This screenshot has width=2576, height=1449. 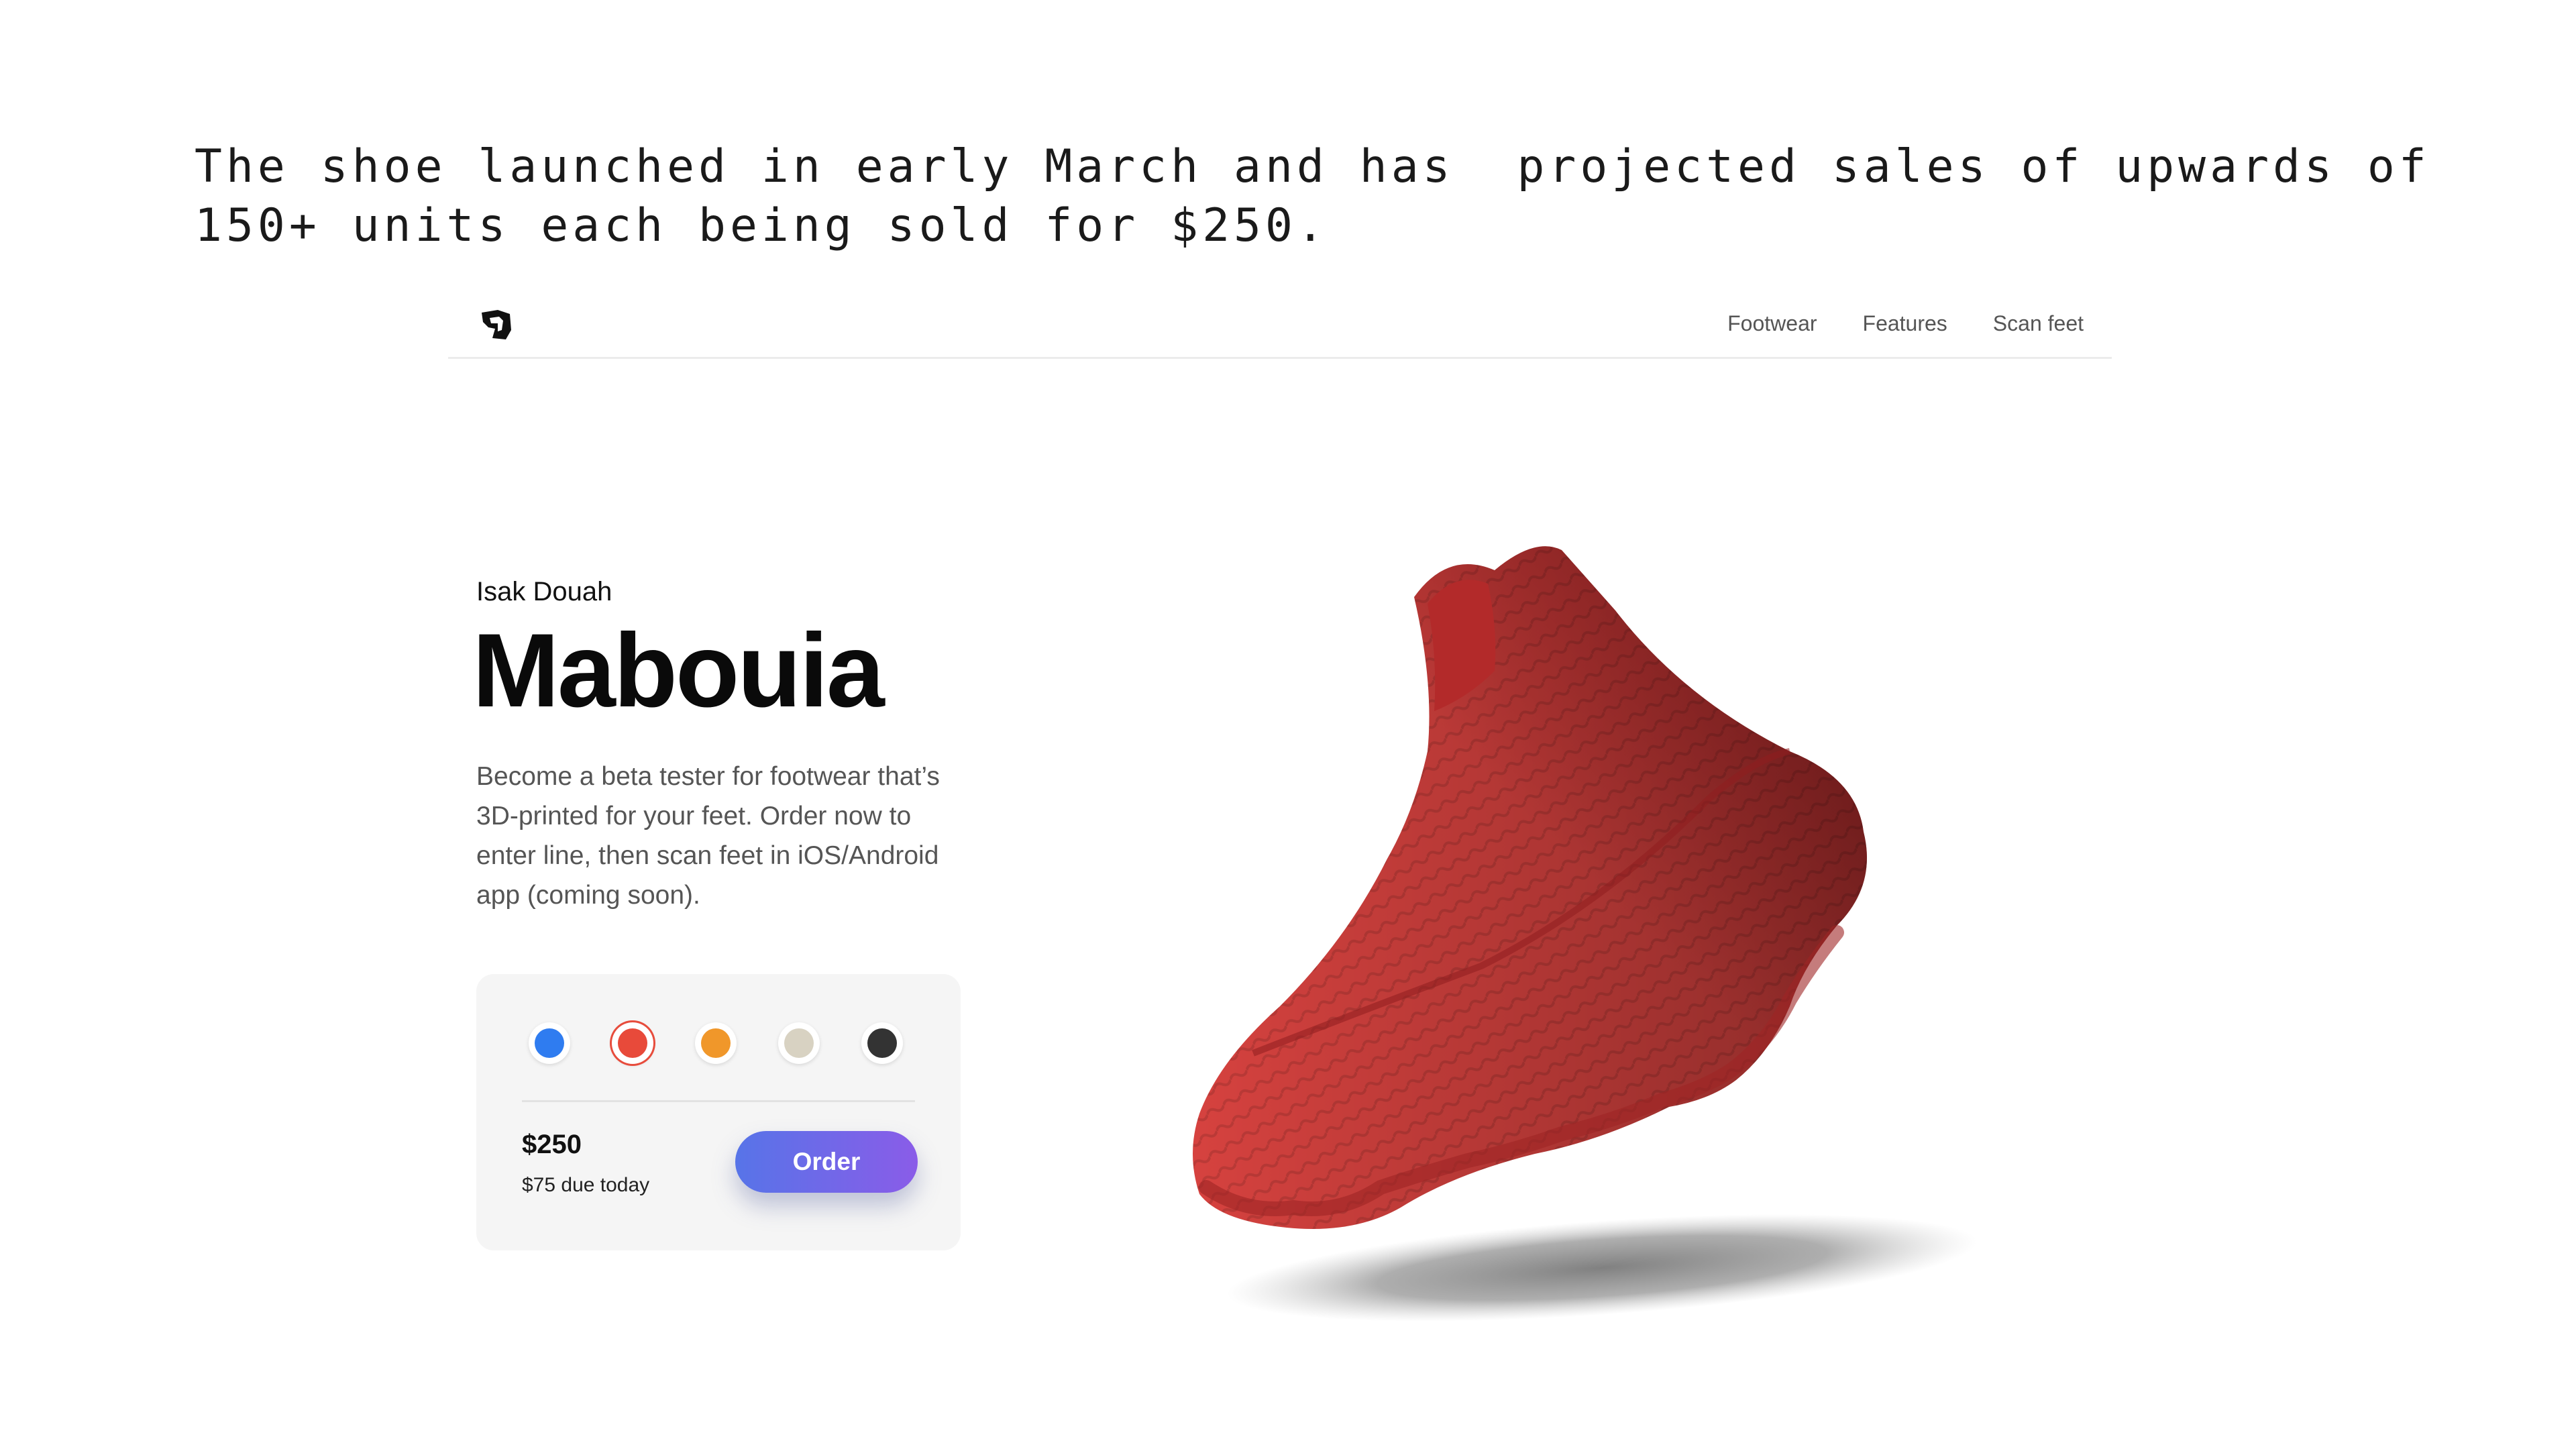 What do you see at coordinates (678, 670) in the screenshot?
I see `product-title: Mabouia` at bounding box center [678, 670].